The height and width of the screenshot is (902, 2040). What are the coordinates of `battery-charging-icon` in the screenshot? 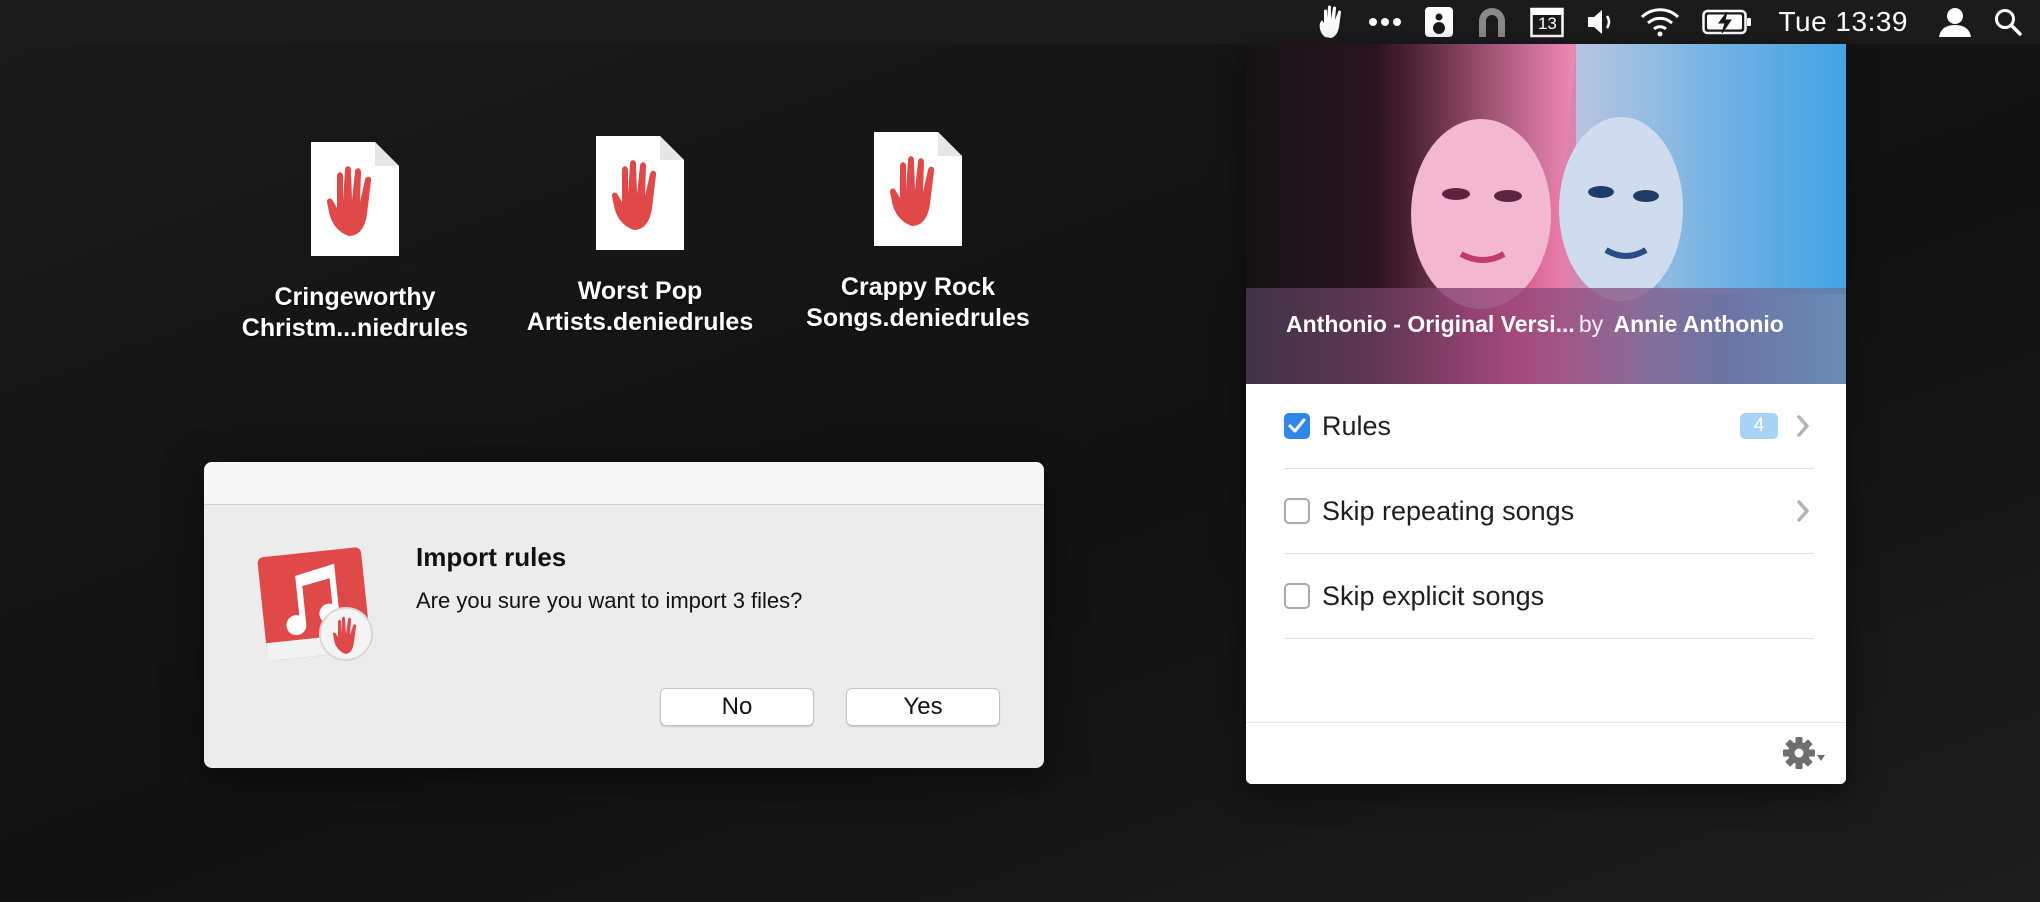 It's located at (1727, 22).